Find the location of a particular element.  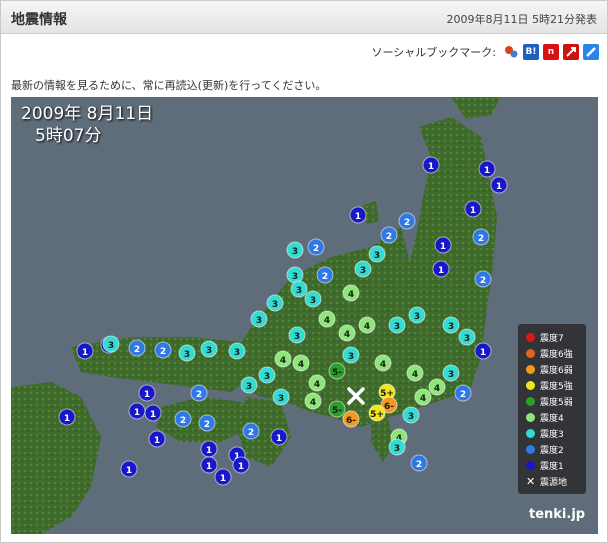

observation-clock: 5時07分 is located at coordinates (68, 136).